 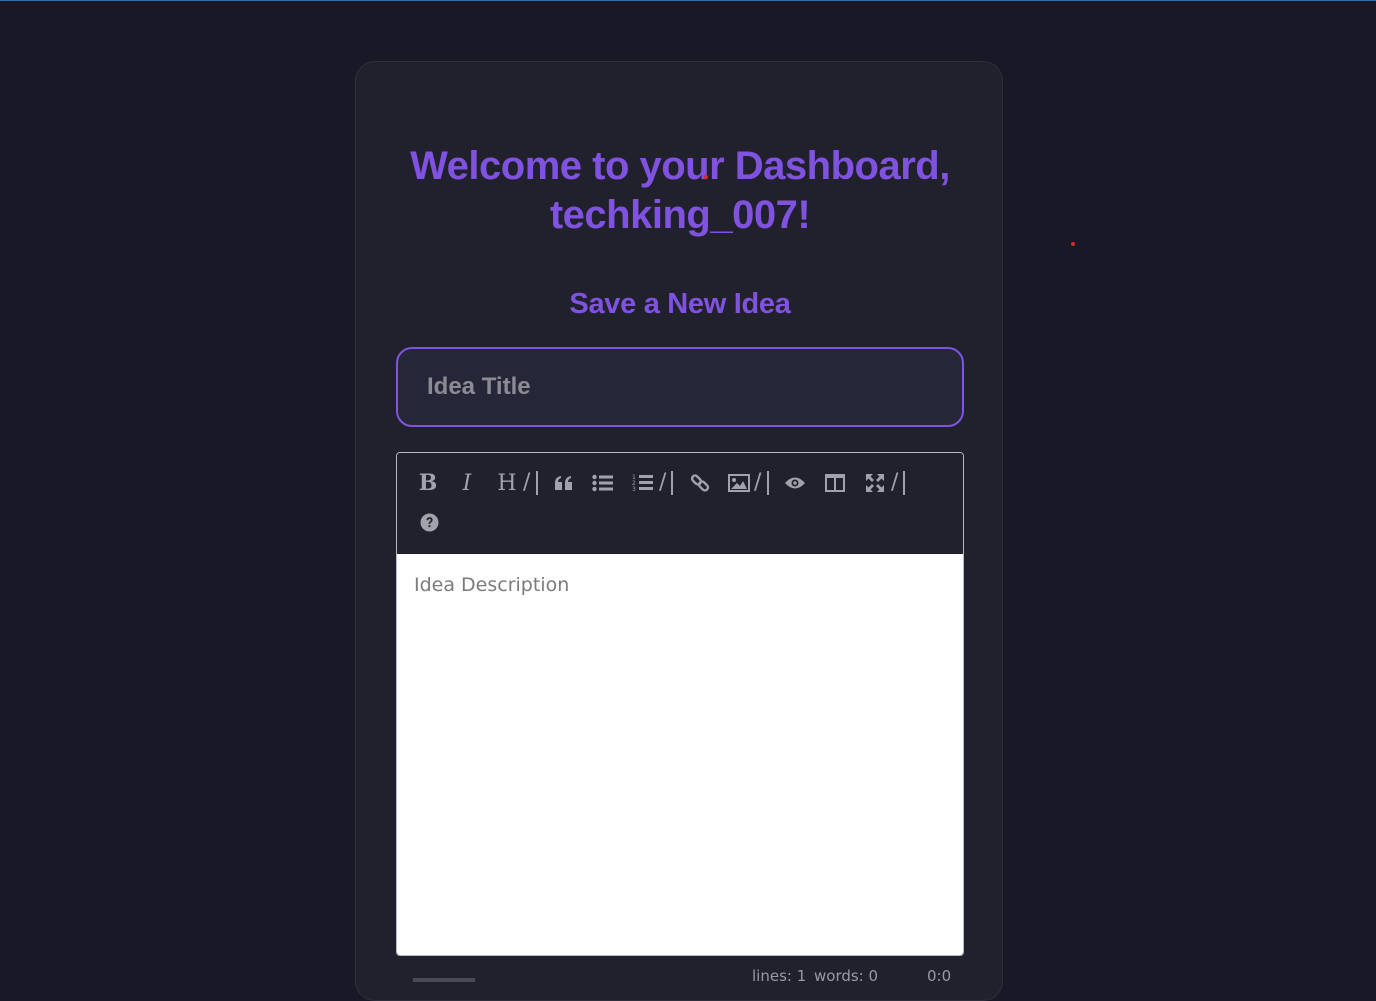 I want to click on link-button, so click(x=700, y=483).